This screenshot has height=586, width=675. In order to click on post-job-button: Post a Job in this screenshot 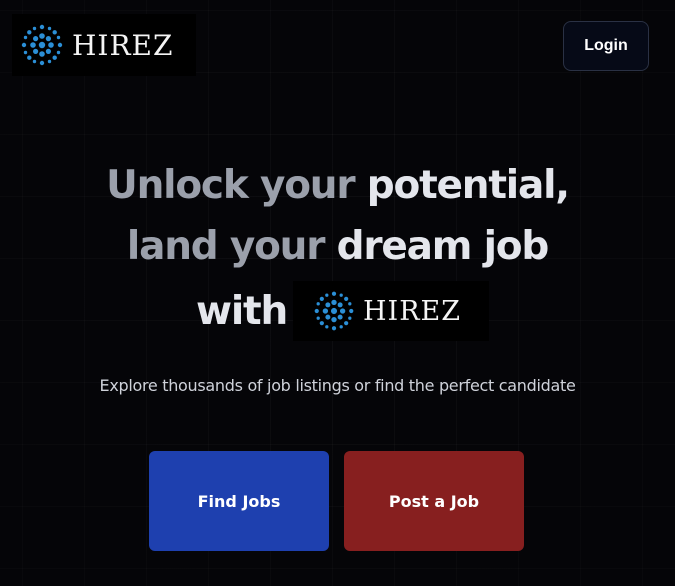, I will do `click(434, 501)`.